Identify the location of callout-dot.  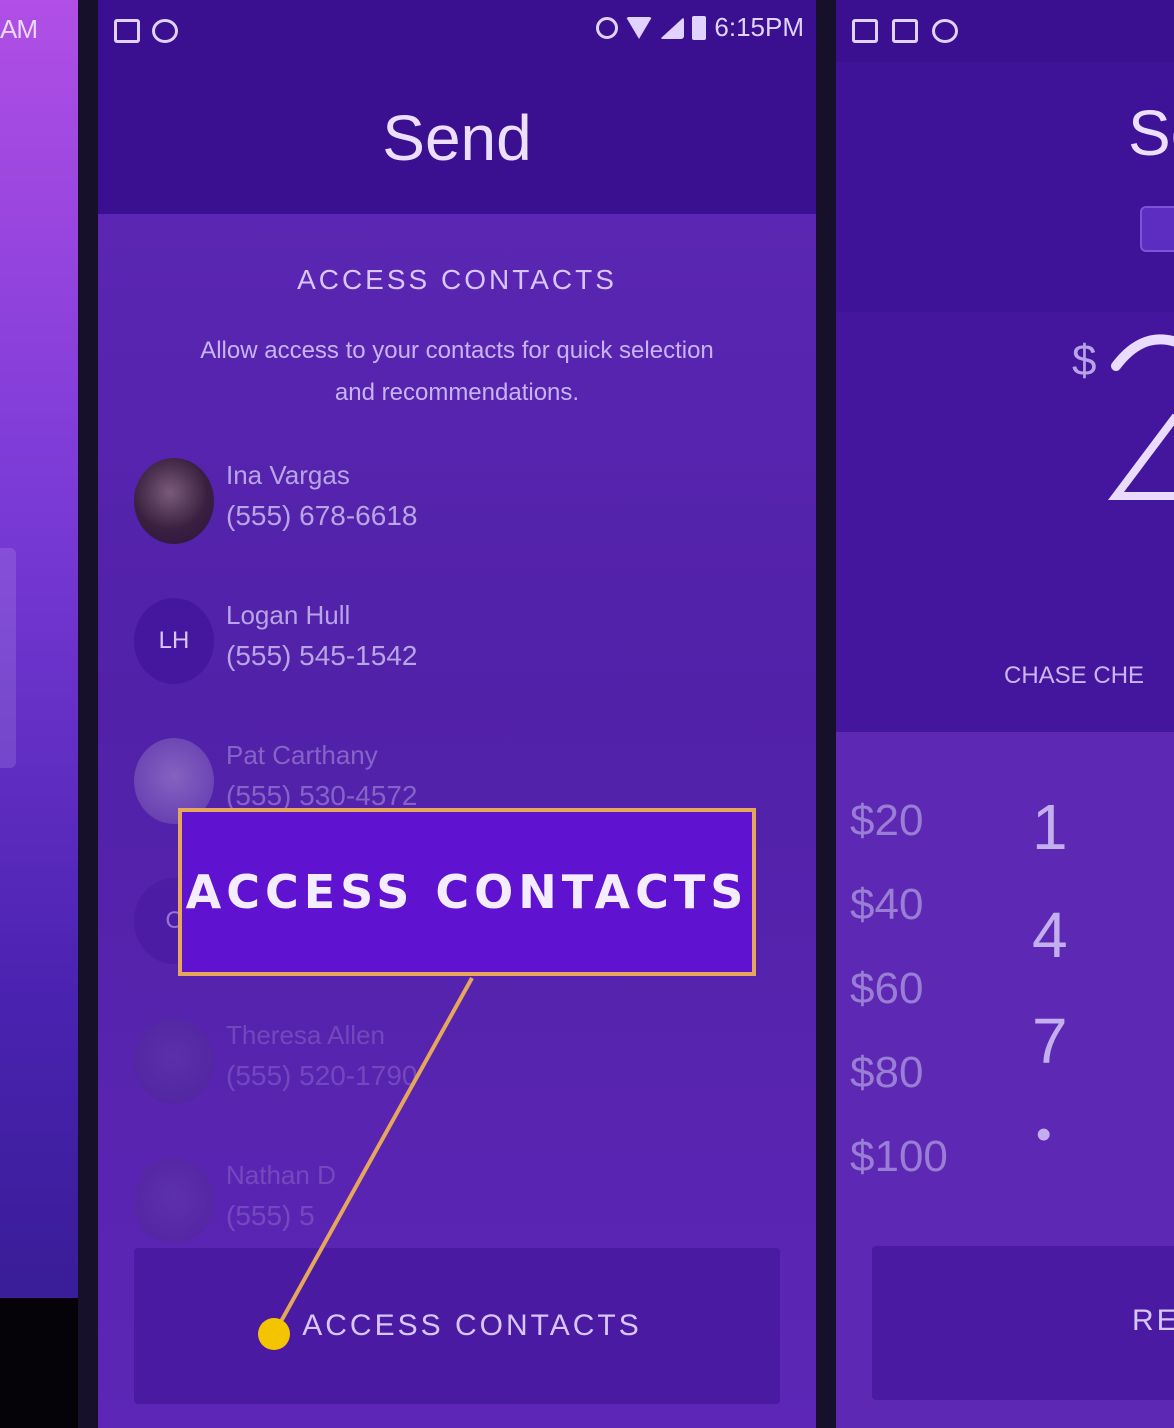
(274, 1334).